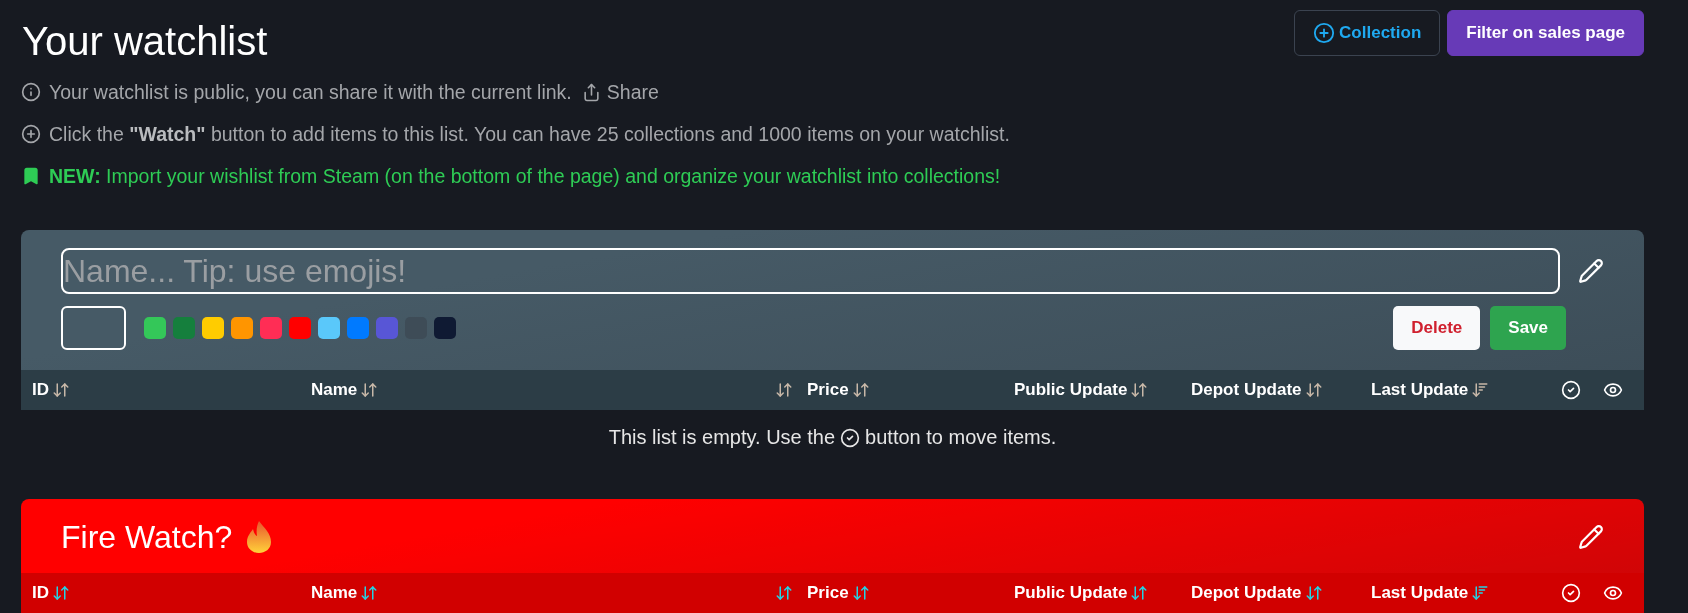 This screenshot has height=613, width=1688. Describe the element at coordinates (310, 92) in the screenshot. I see `notice-text: Your watchlist is public, you can share it with the current link.` at that location.